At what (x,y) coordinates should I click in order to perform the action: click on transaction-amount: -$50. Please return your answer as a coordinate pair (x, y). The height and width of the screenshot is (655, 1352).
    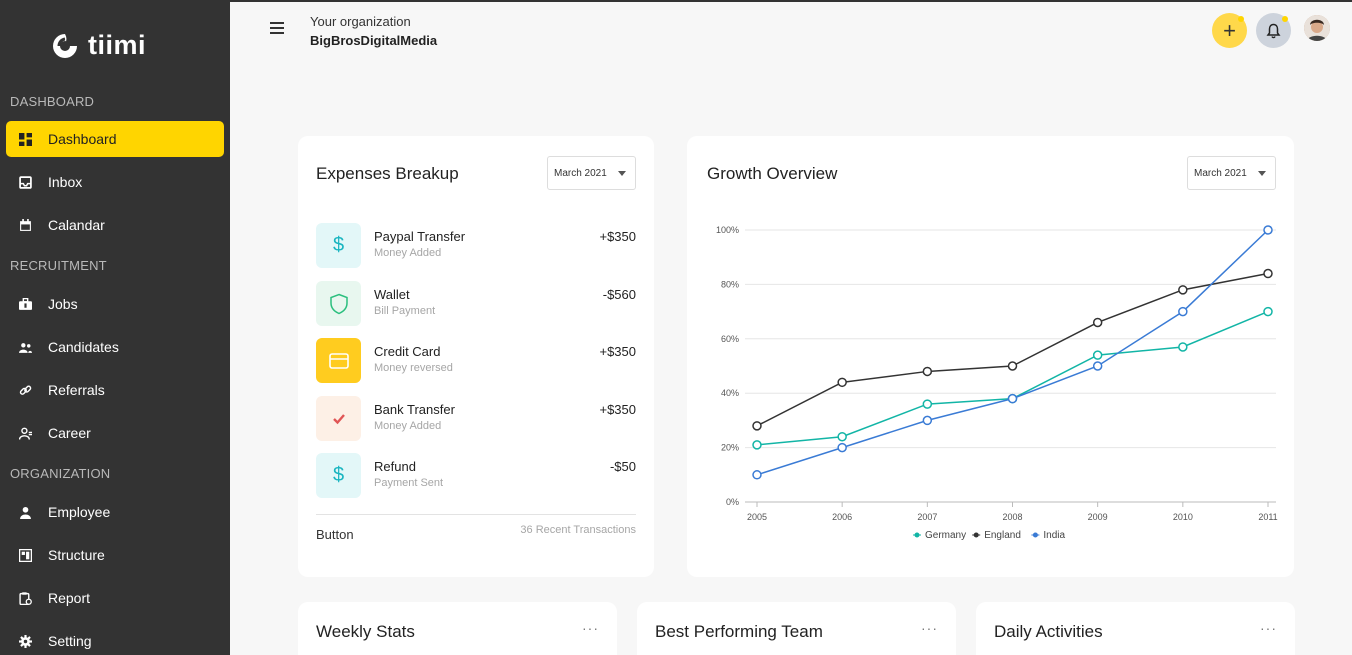
    Looking at the image, I should click on (622, 466).